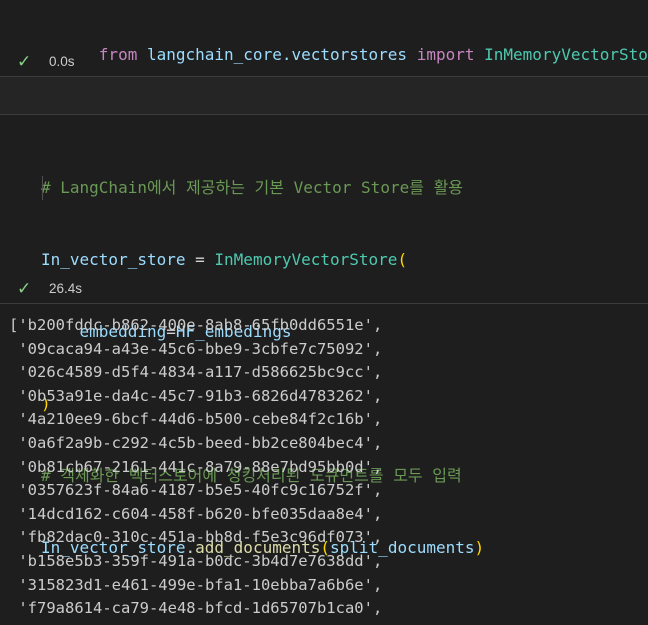 Image resolution: width=648 pixels, height=625 pixels. I want to click on output-line: 'f79a8614-ca79-4e48-bfcd-1d65707b1ca0',, so click(196, 608).